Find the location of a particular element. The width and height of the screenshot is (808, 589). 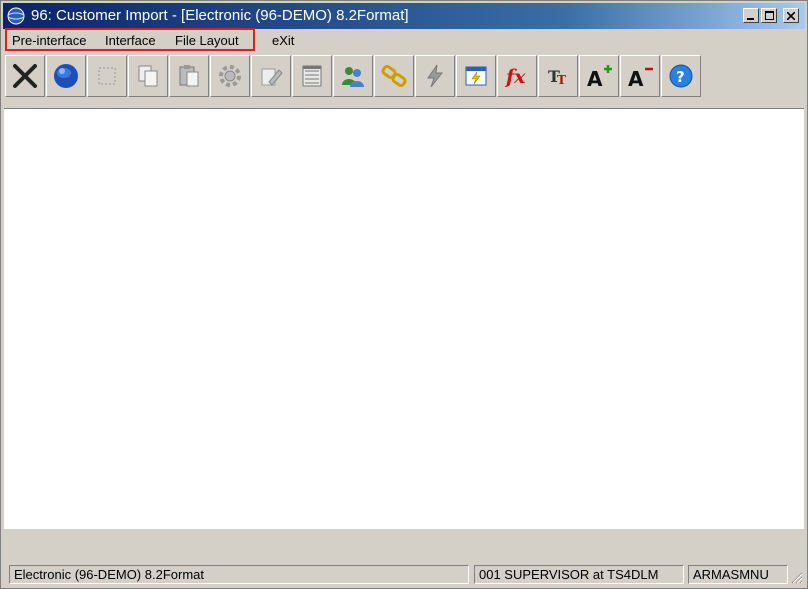

fx-icon: fx is located at coordinates (515, 77).